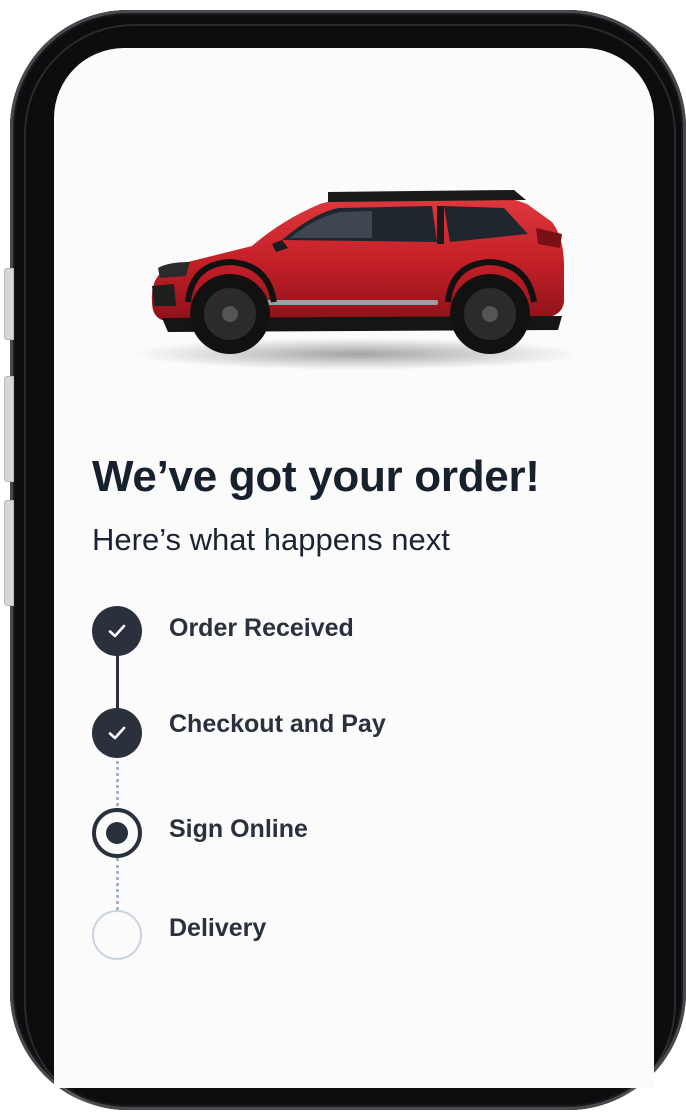 The image size is (686, 1114). What do you see at coordinates (9, 304) in the screenshot?
I see `mute-switch` at bounding box center [9, 304].